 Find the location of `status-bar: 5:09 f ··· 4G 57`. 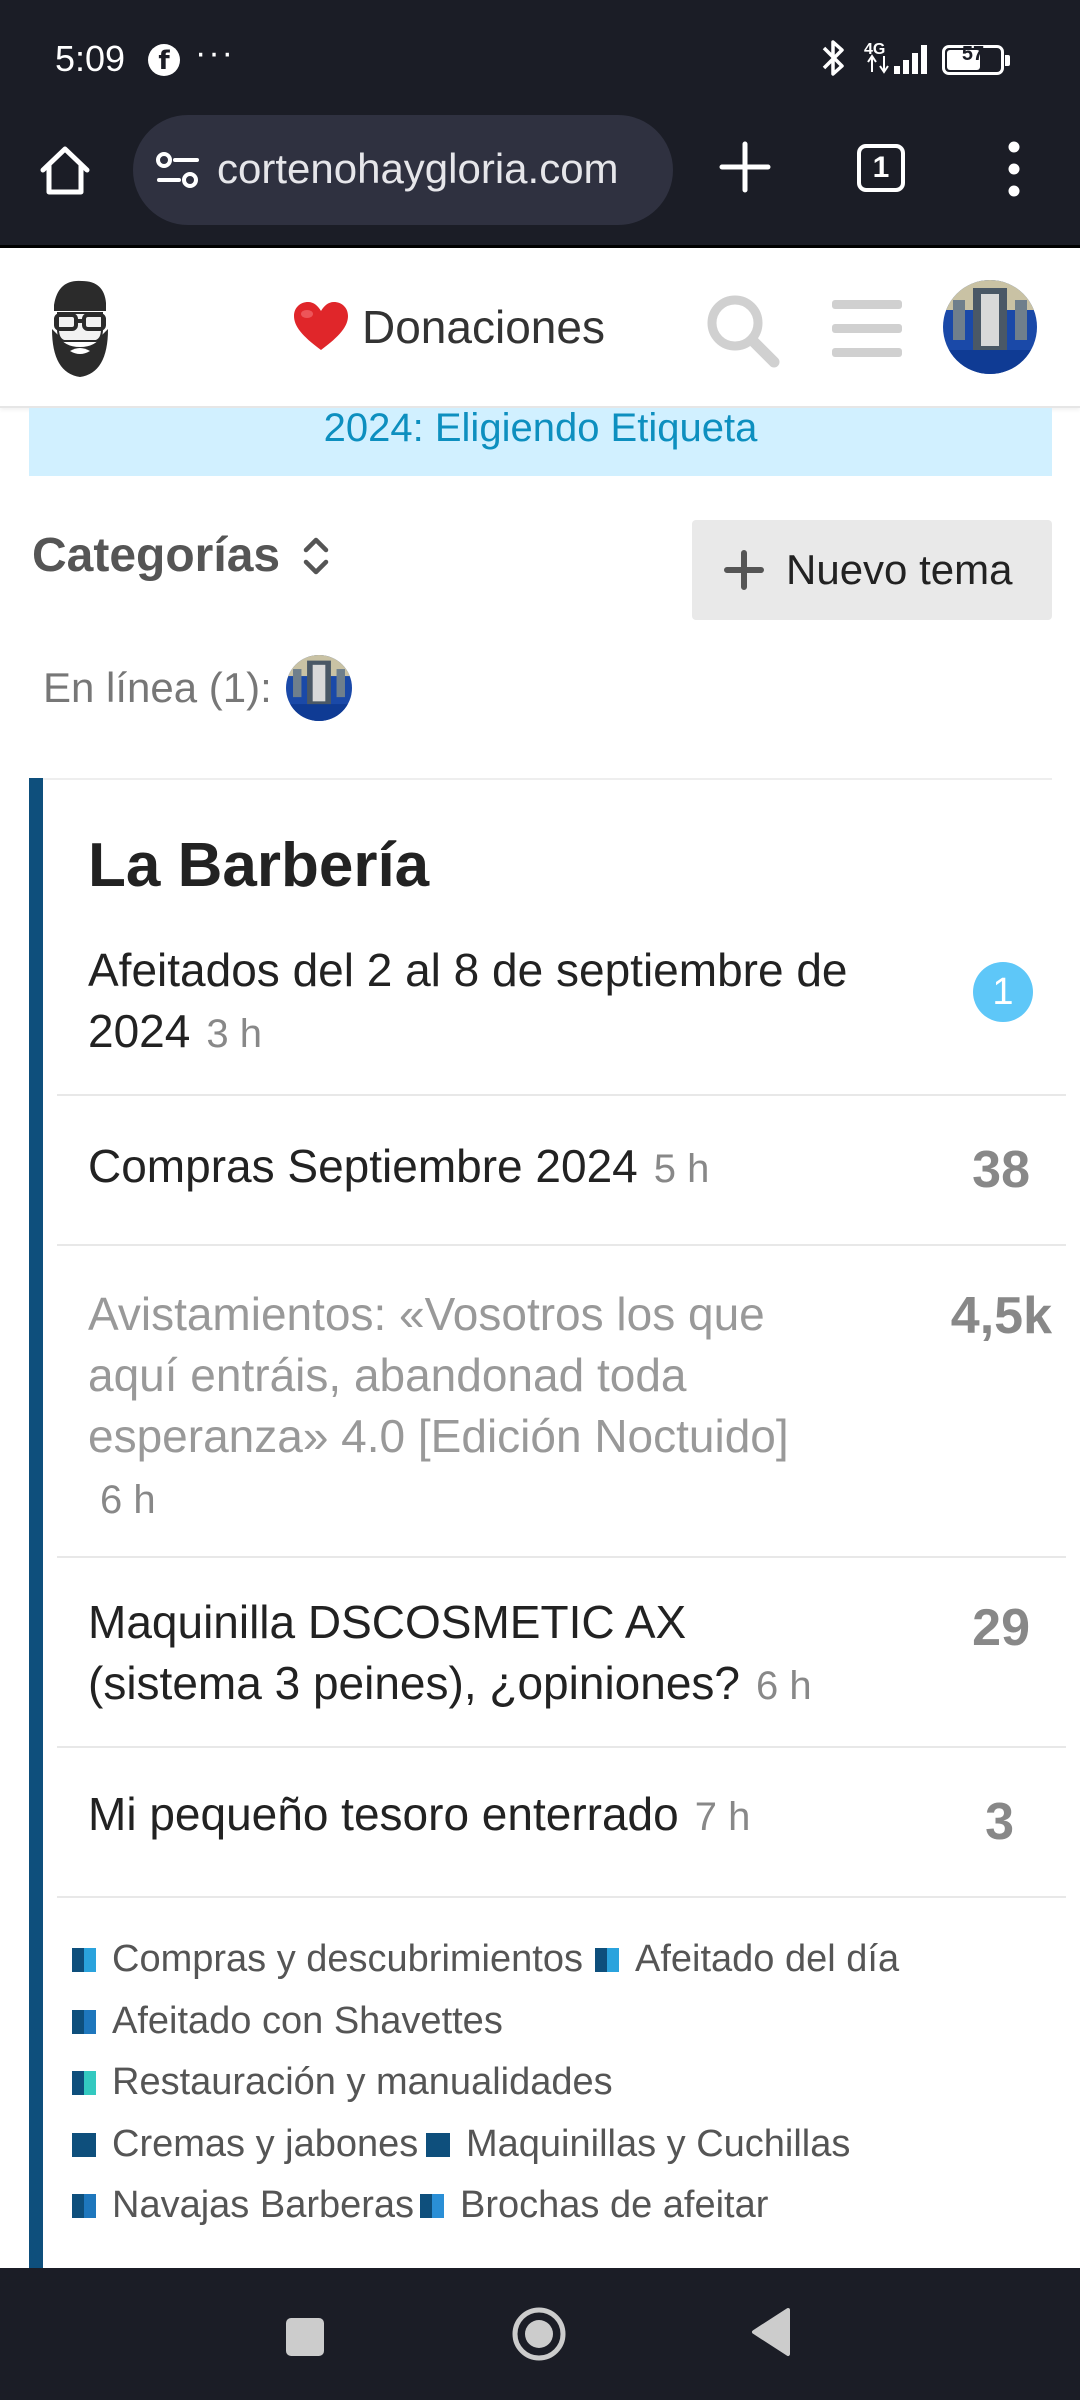

status-bar: 5:09 f ··· 4G 57 is located at coordinates (540, 55).